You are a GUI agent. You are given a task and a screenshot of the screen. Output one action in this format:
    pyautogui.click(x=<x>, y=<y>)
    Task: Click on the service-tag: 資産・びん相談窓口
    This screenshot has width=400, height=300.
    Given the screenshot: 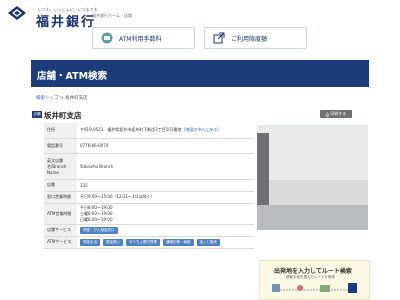 What is the action you would take?
    pyautogui.click(x=99, y=230)
    